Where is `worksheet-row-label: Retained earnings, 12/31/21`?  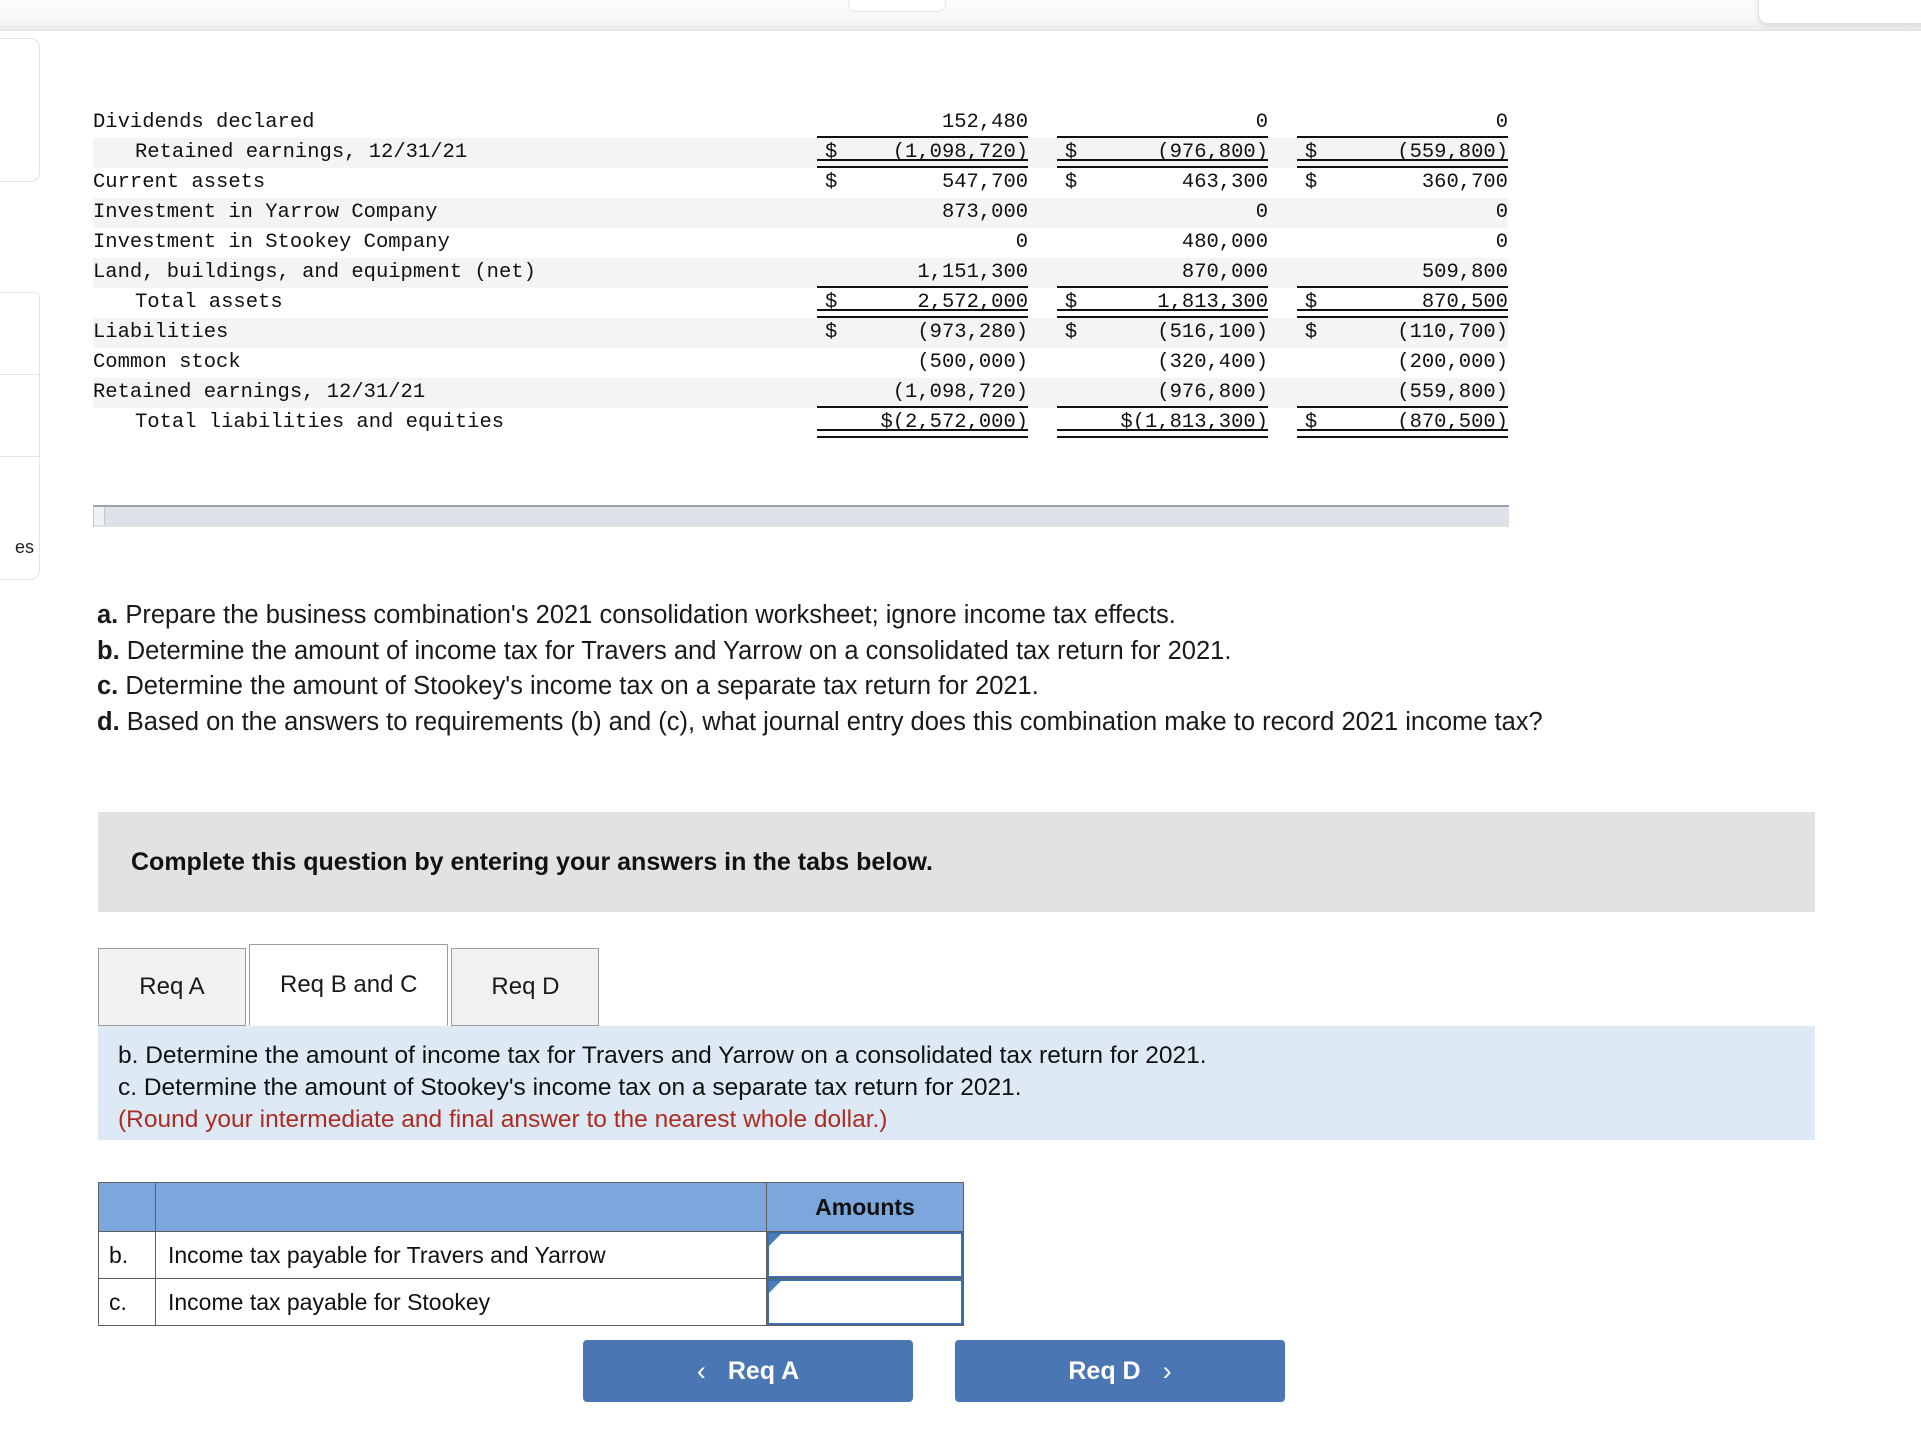
worksheet-row-label: Retained earnings, 12/31/21 is located at coordinates (441, 393).